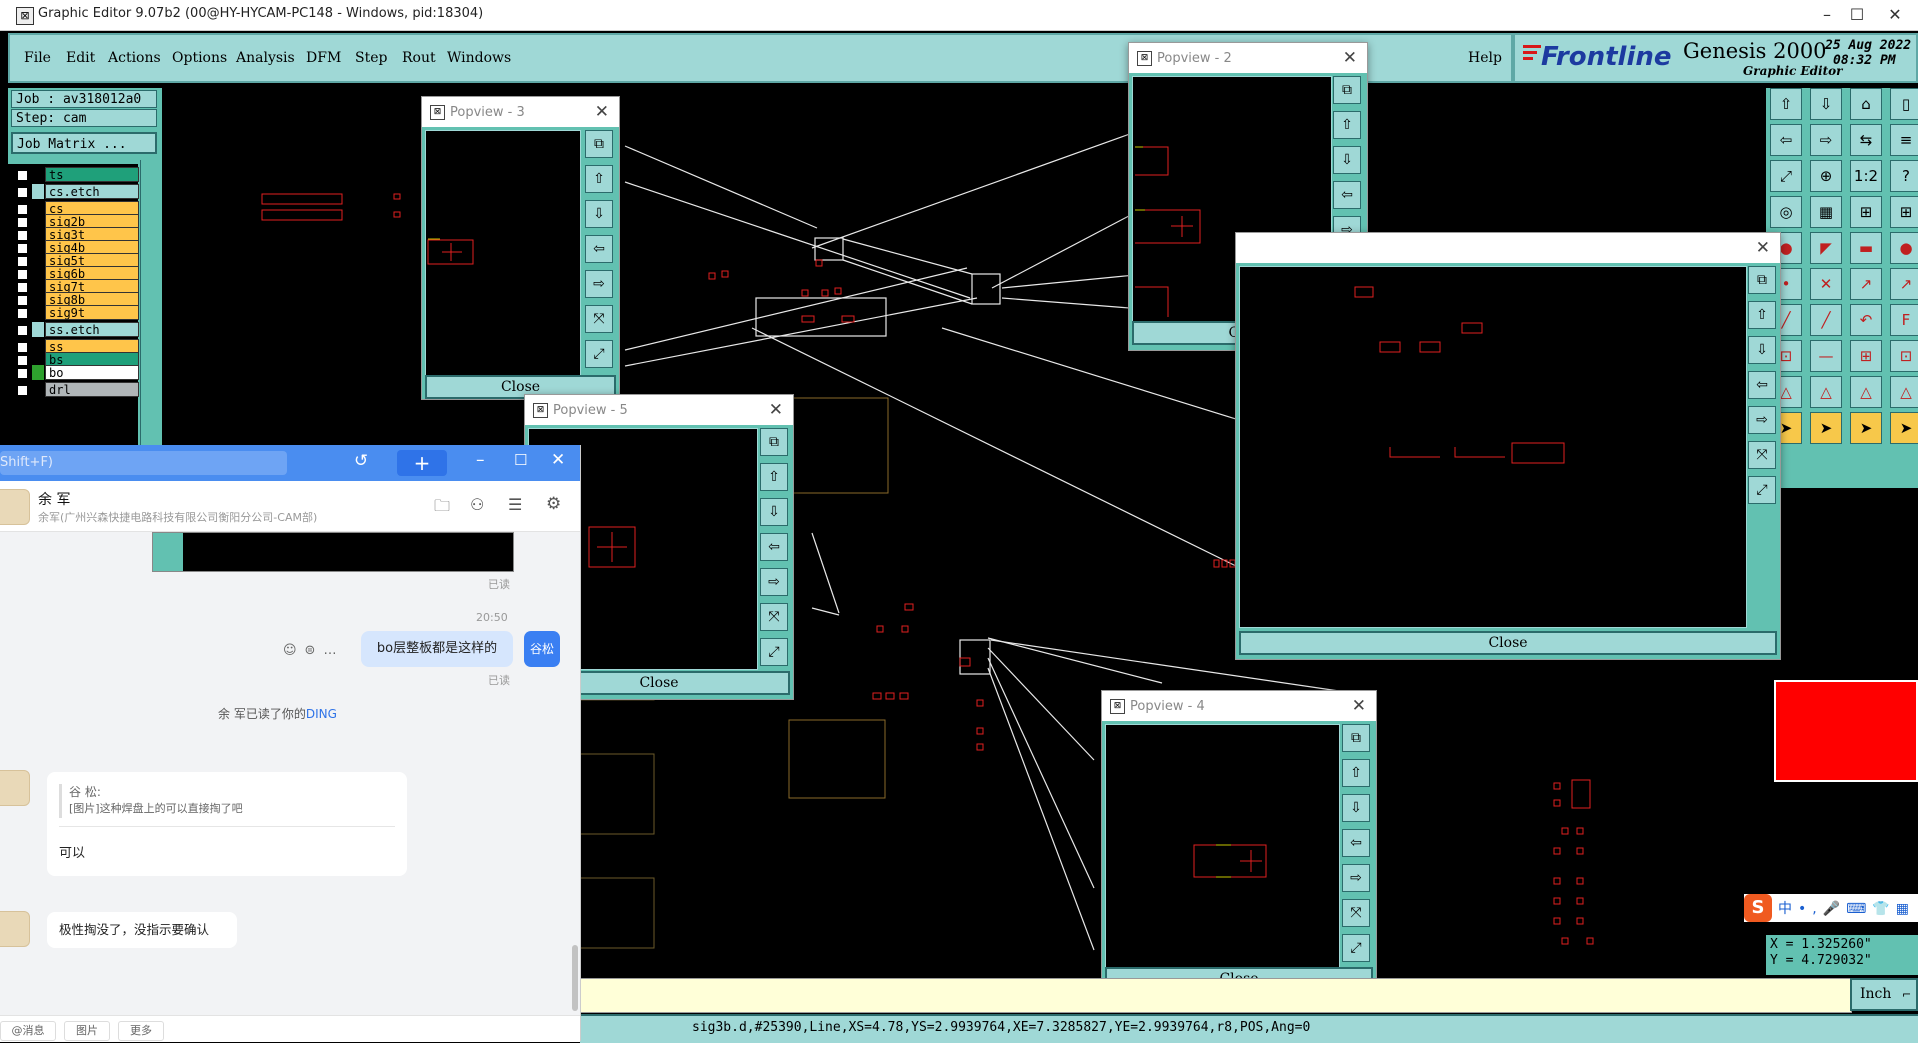  I want to click on zoom-fit-icon: ⤢, so click(1786, 176).